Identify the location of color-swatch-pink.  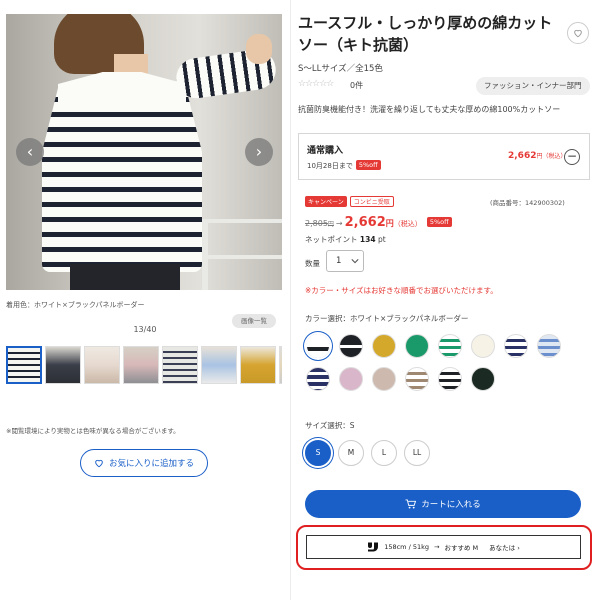
(351, 379).